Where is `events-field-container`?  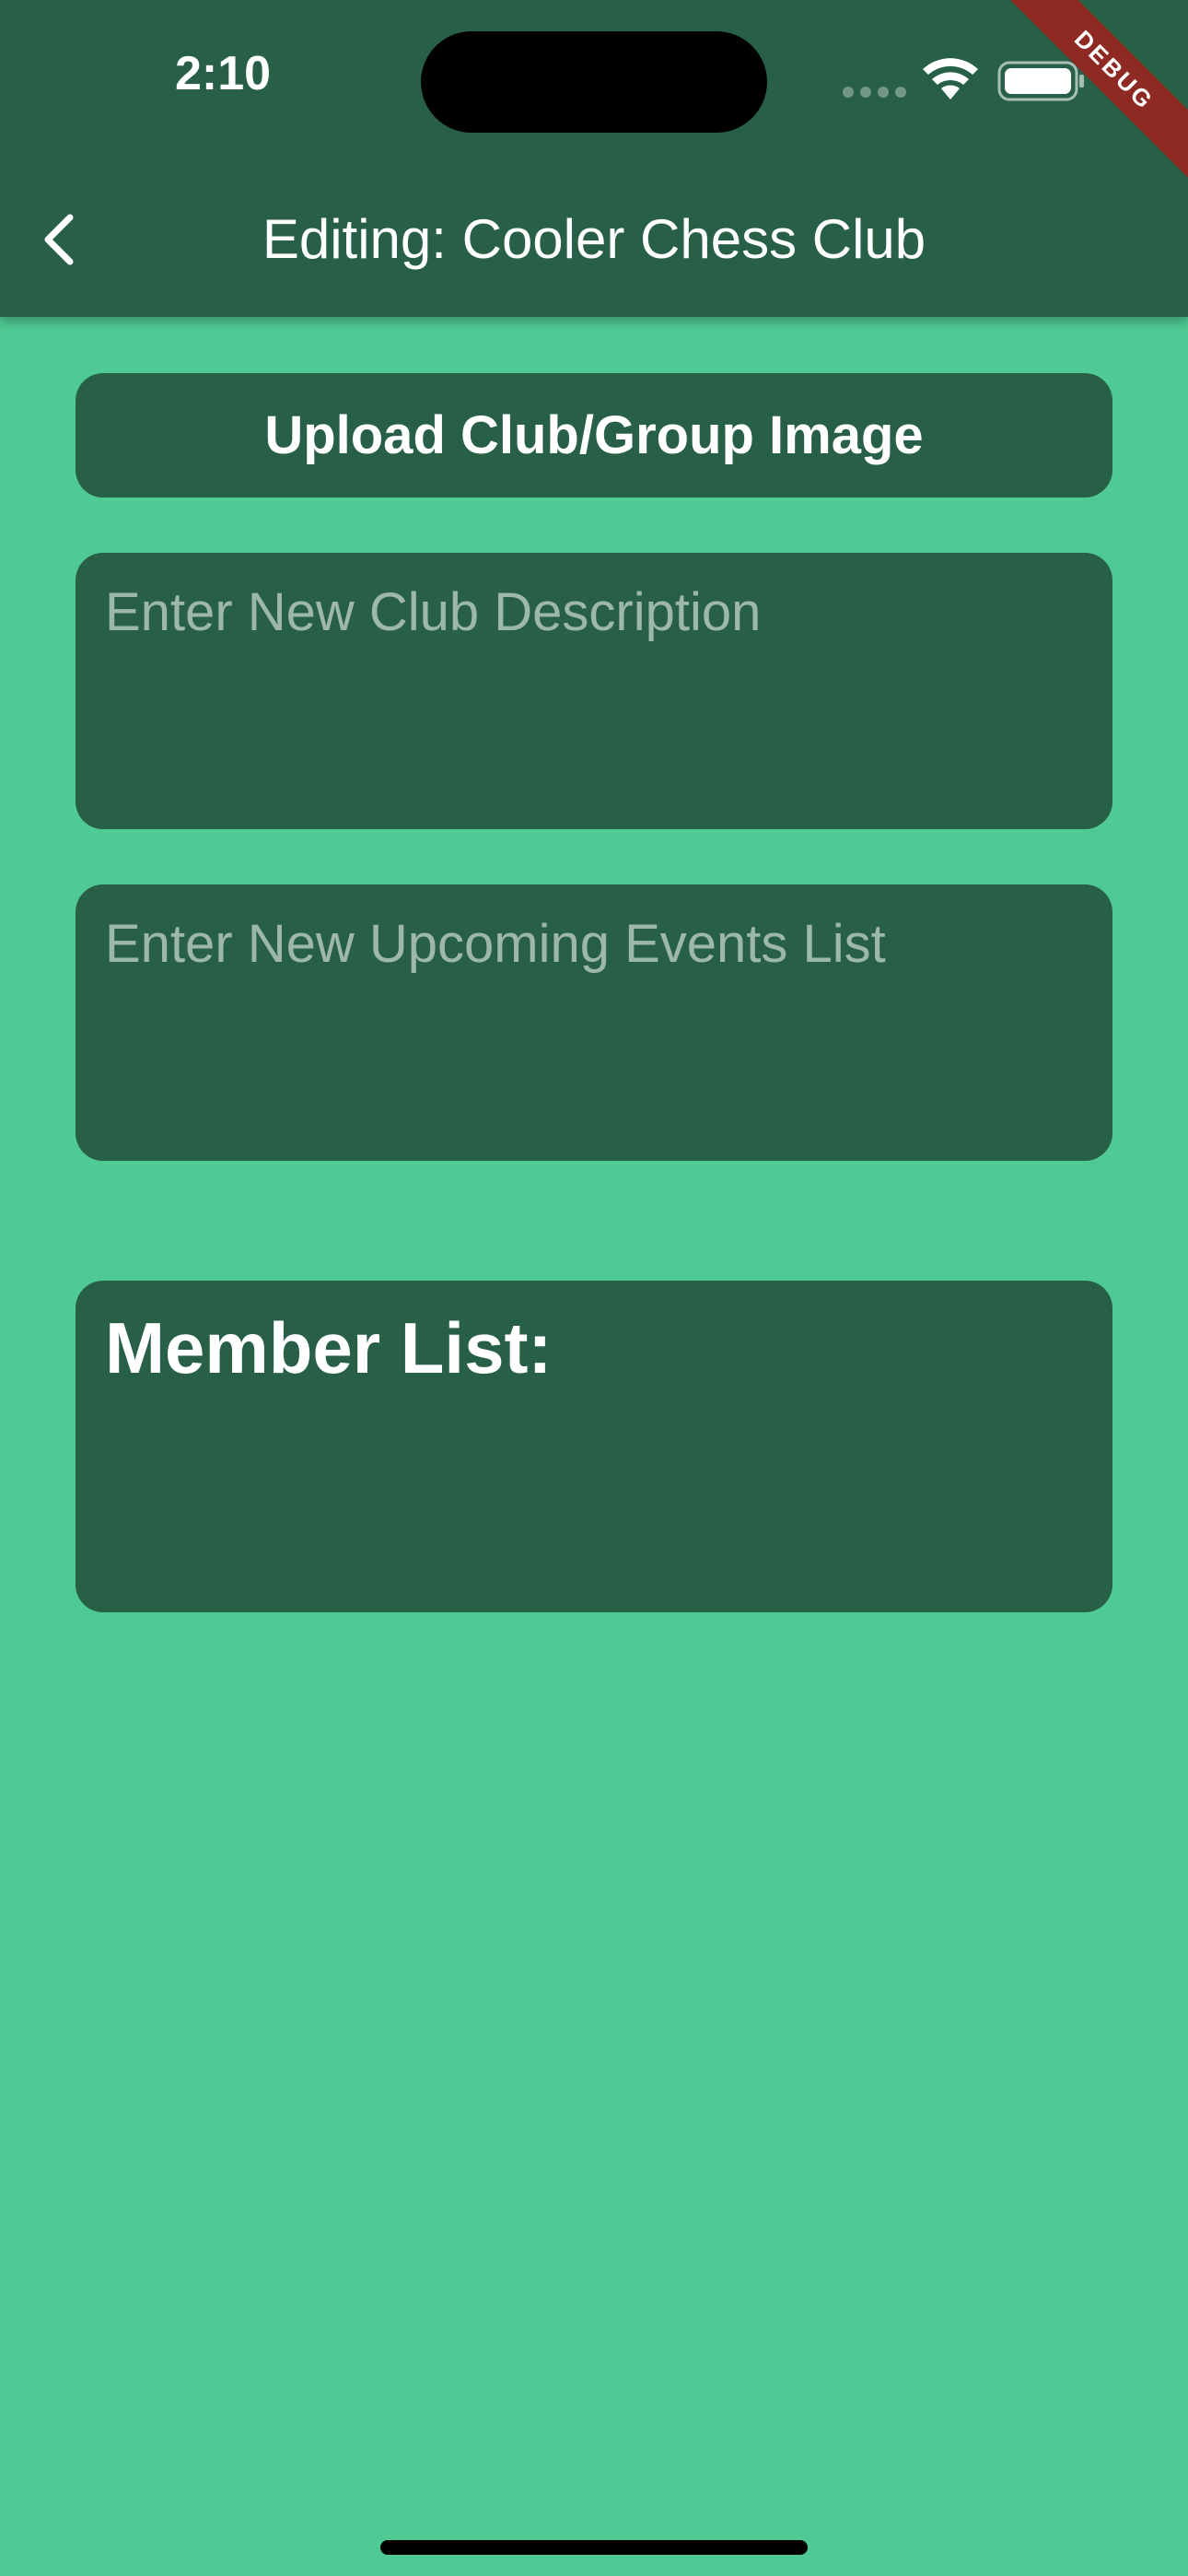
events-field-container is located at coordinates (594, 1022).